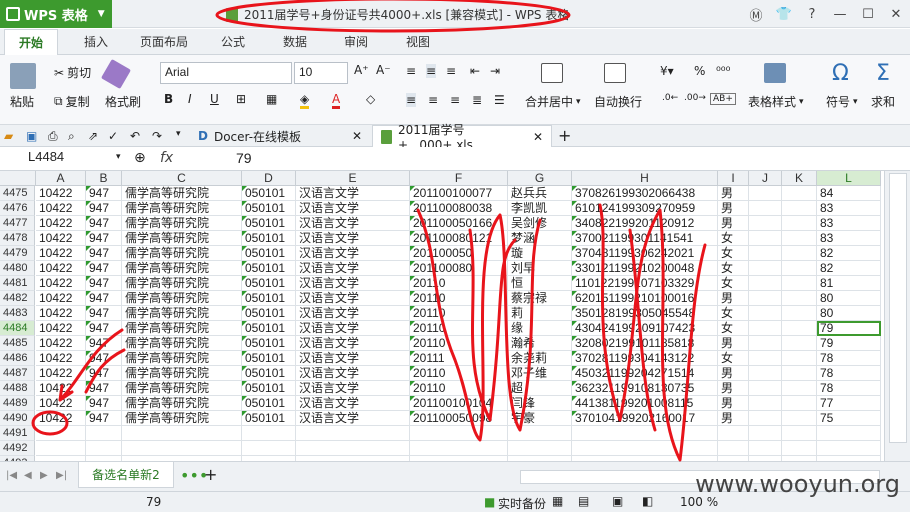  I want to click on column-header-h: H, so click(645, 178).